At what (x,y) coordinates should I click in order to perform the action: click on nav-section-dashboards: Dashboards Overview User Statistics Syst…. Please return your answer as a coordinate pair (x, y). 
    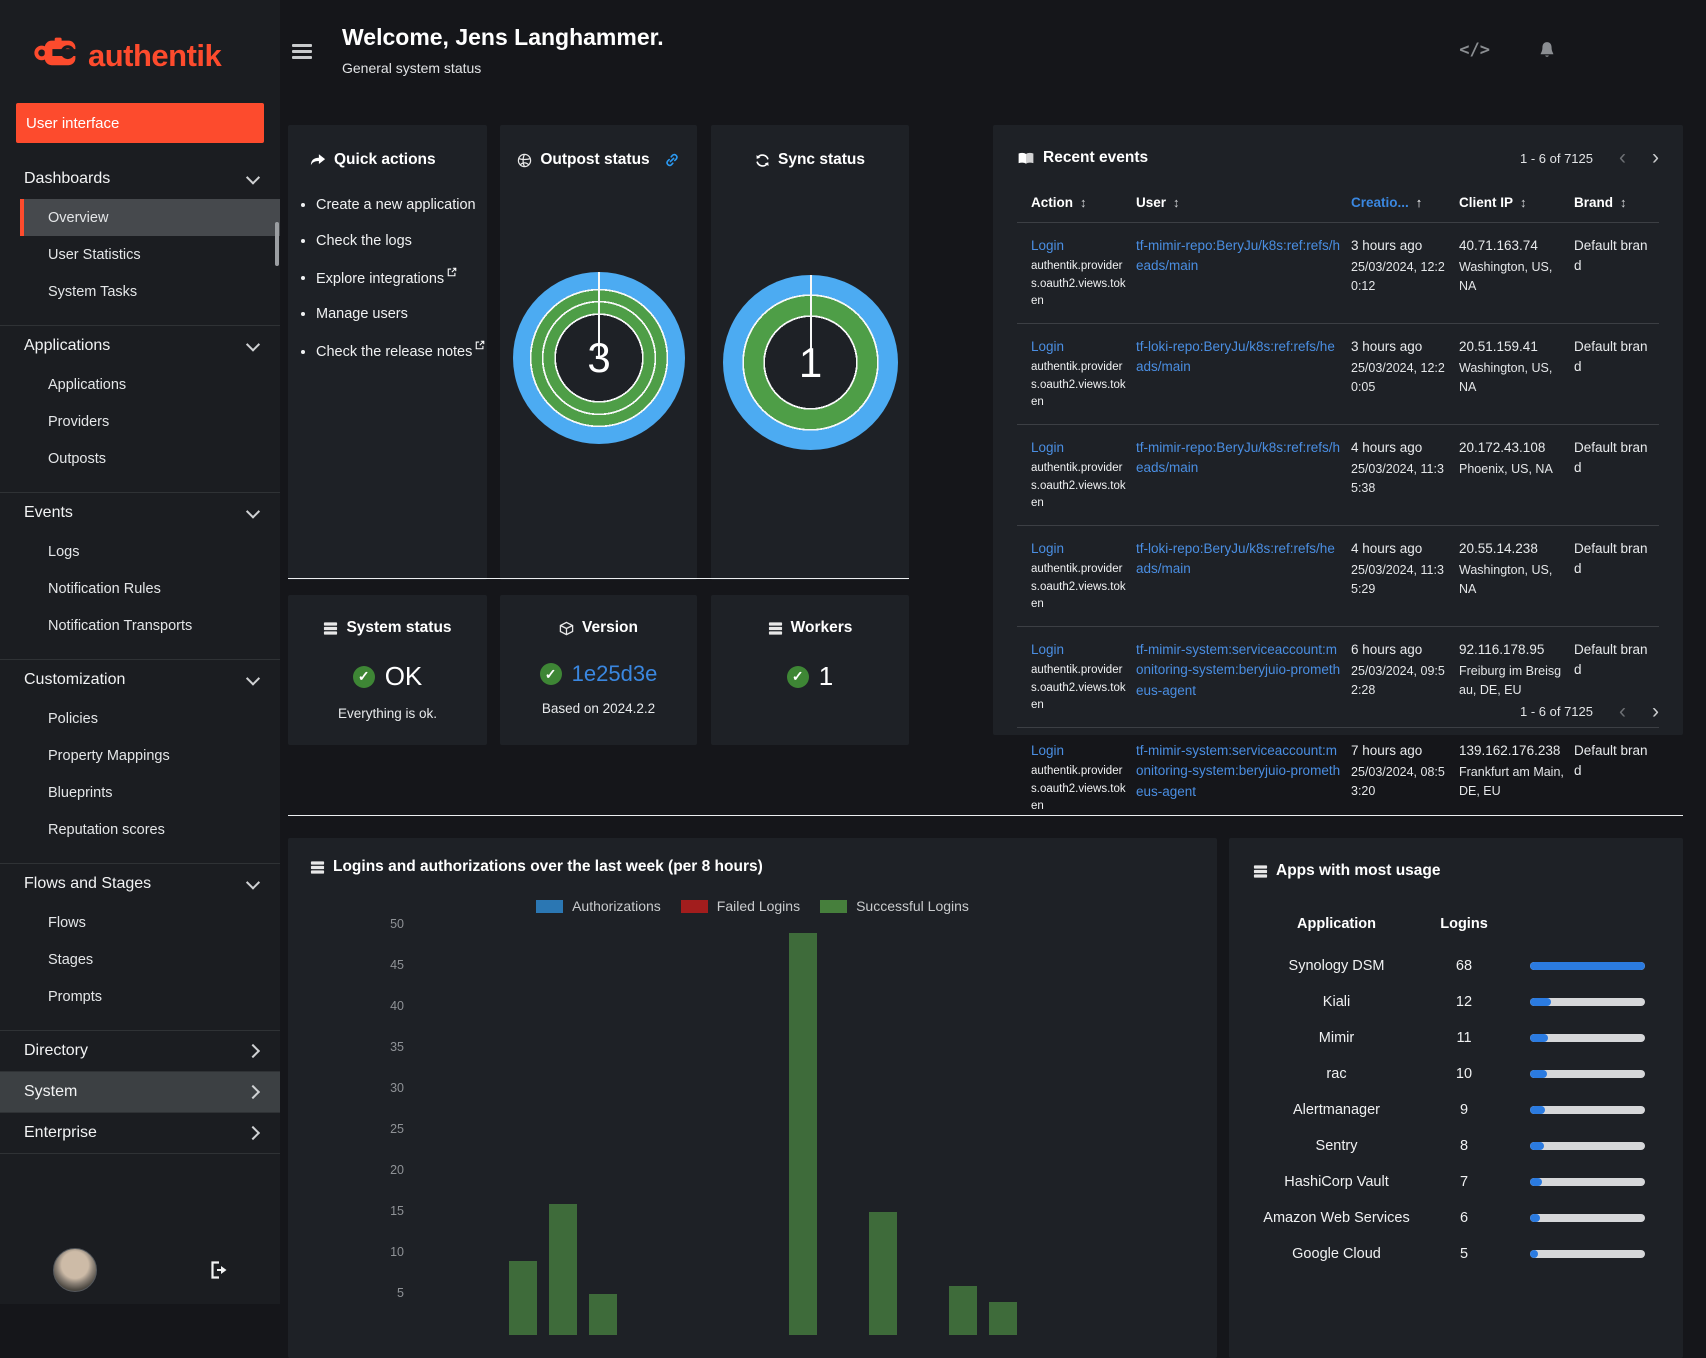
    Looking at the image, I should click on (140, 242).